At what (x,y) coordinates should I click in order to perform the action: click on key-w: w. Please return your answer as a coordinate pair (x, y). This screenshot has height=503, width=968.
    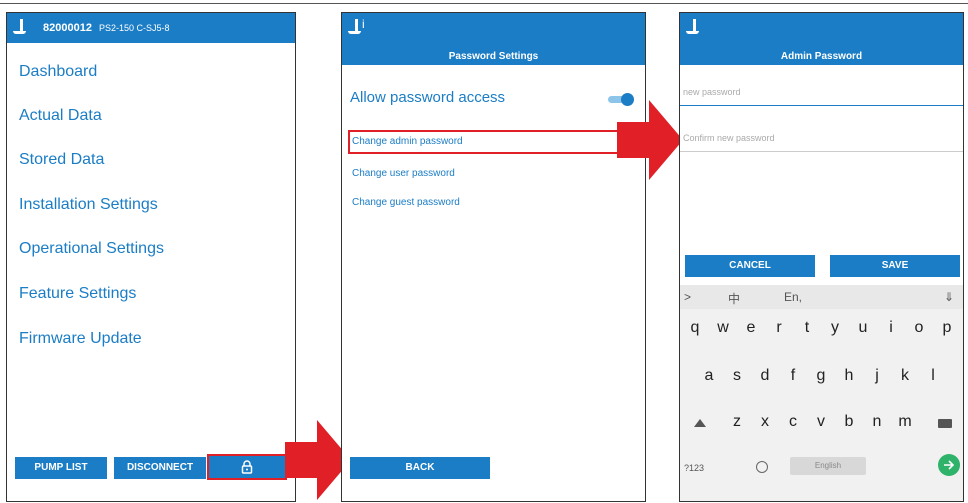
    Looking at the image, I should click on (723, 328).